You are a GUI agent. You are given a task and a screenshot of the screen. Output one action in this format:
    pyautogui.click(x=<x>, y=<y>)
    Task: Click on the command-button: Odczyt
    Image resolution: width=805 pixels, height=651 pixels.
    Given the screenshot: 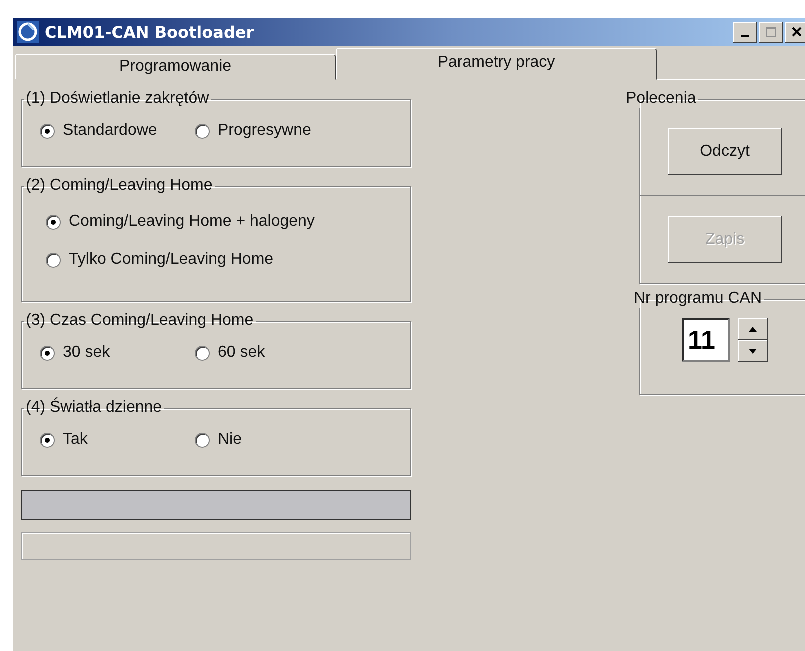 What is the action you would take?
    pyautogui.click(x=725, y=151)
    